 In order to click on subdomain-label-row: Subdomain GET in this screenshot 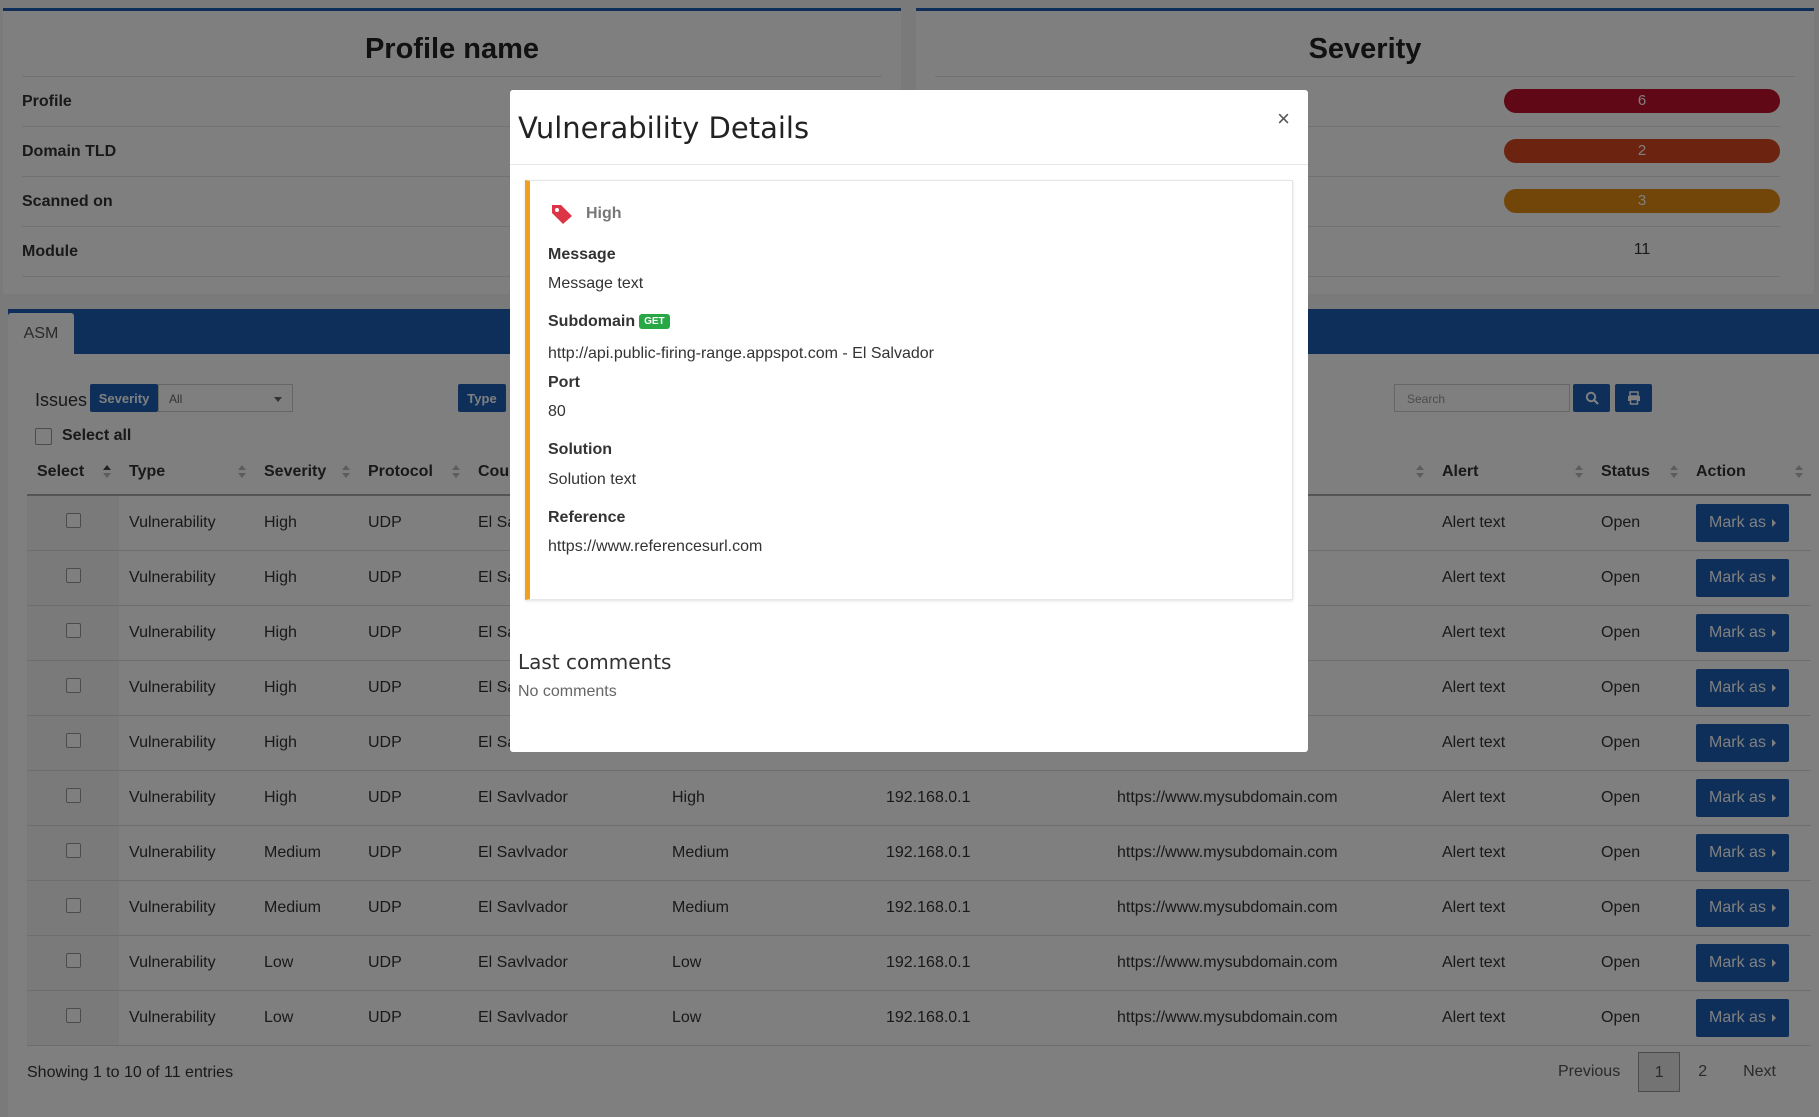, I will do `click(609, 322)`.